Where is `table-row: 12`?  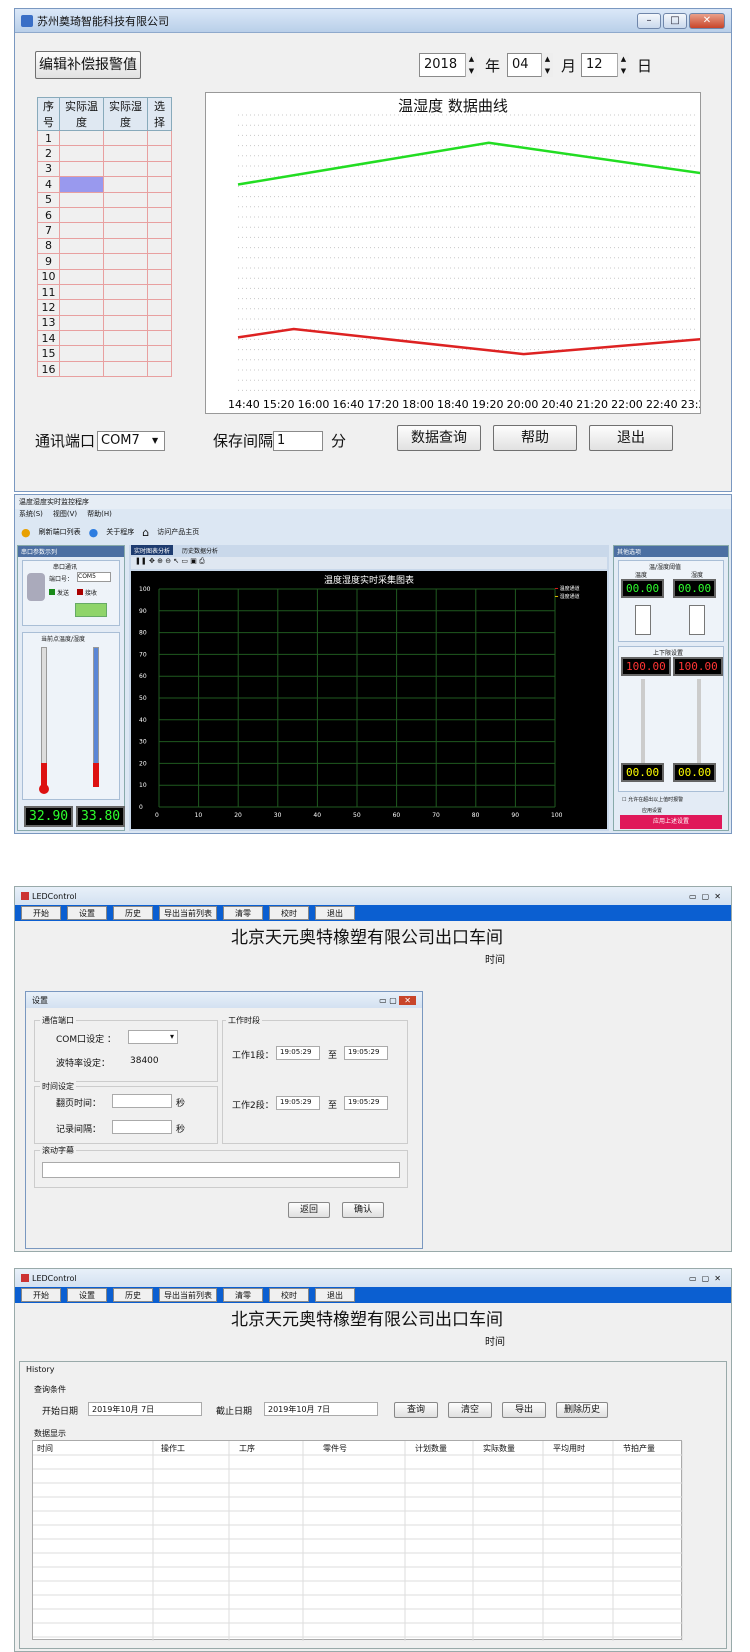
table-row: 12 is located at coordinates (104, 307).